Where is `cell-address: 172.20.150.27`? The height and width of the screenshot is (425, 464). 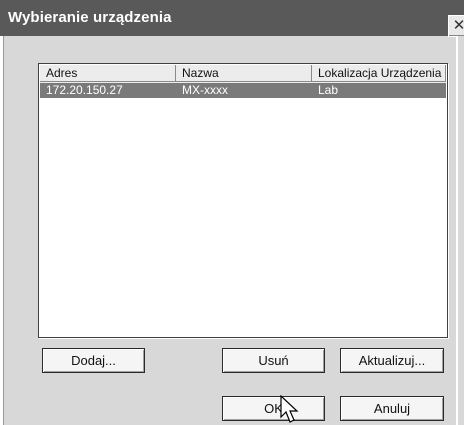 cell-address: 172.20.150.27 is located at coordinates (84, 90).